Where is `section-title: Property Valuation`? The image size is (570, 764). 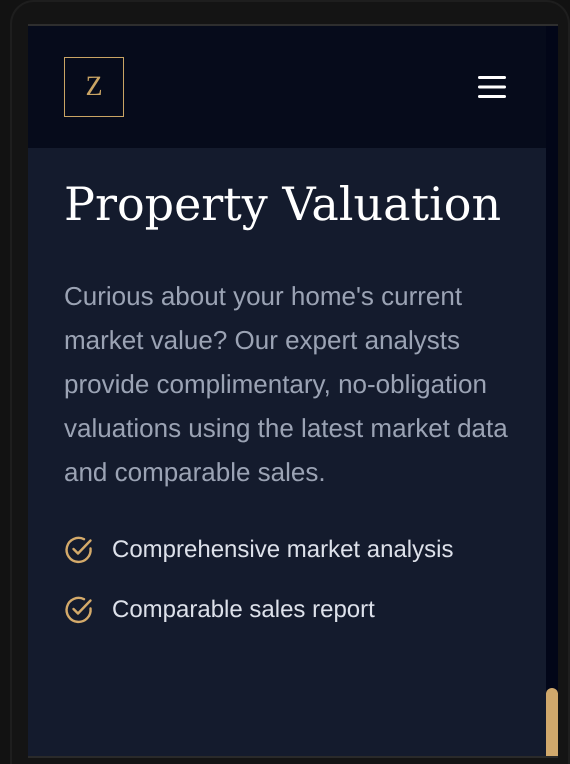
section-title: Property Valuation is located at coordinates (283, 204).